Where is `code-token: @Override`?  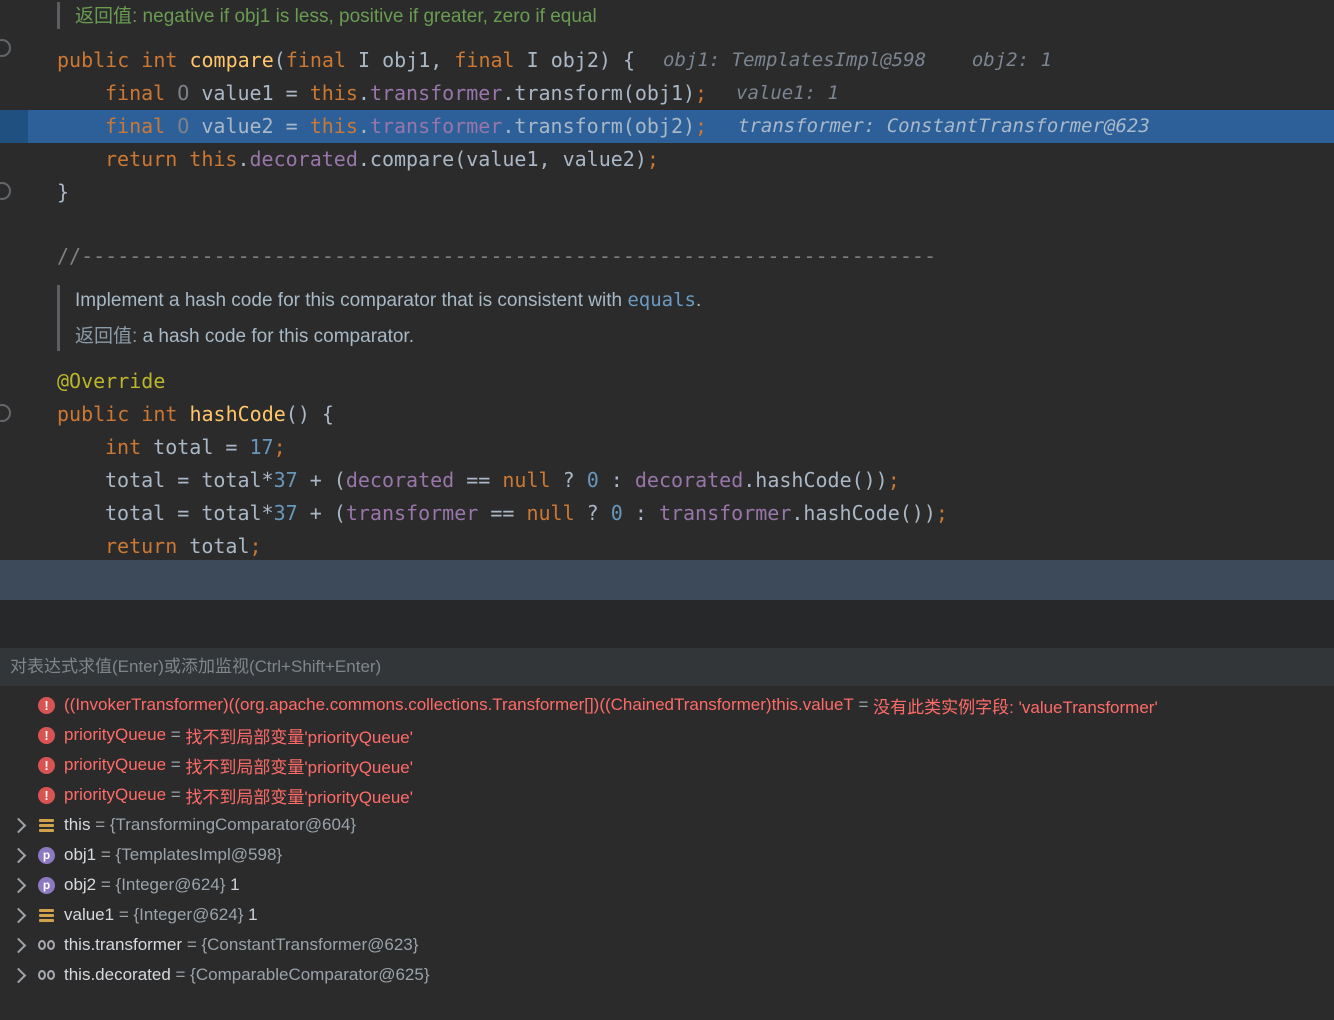
code-token: @Override is located at coordinates (111, 381).